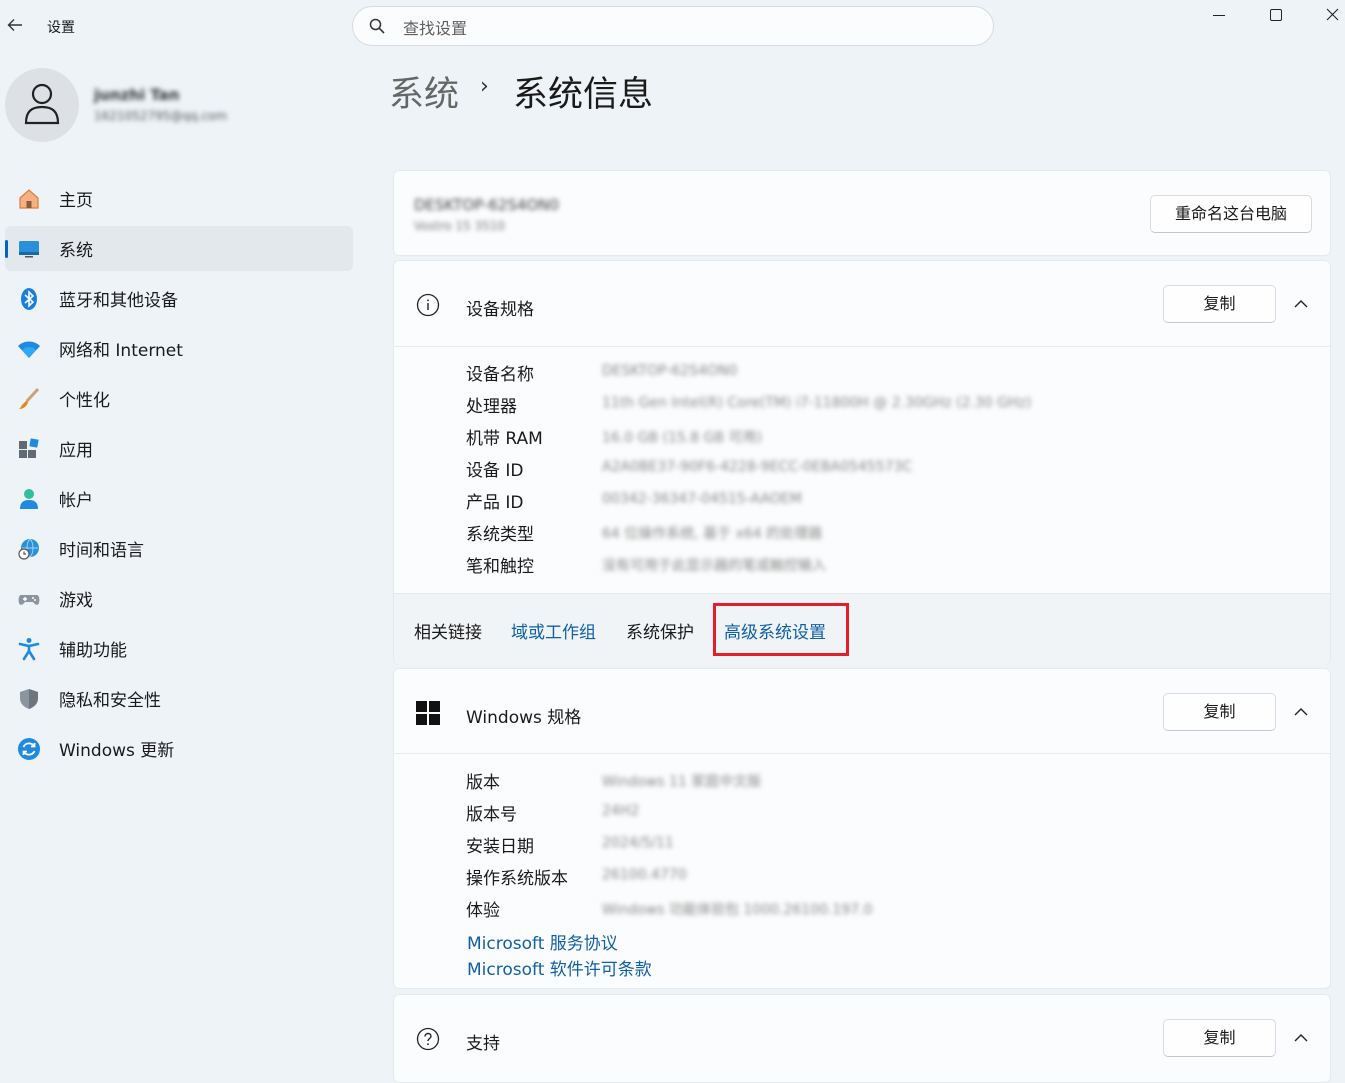 The width and height of the screenshot is (1345, 1083). I want to click on profile-email: 1621052795@qq.com, so click(161, 116).